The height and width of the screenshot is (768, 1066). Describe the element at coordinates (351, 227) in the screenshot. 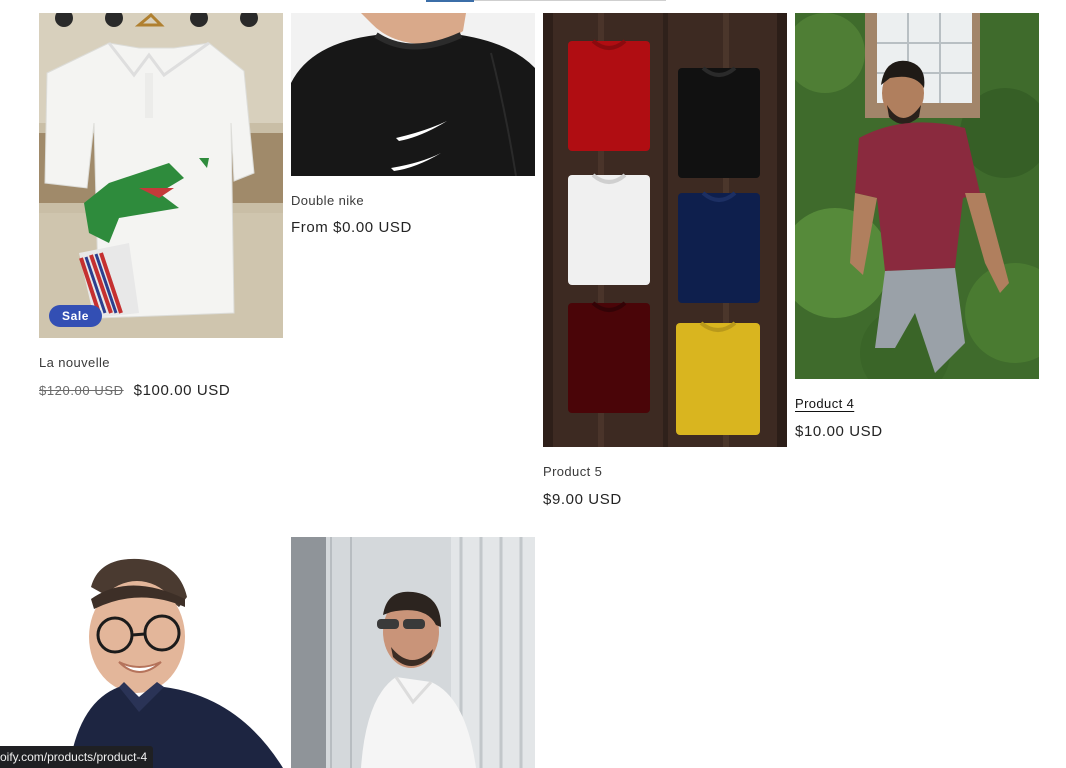

I see `product-price-double-nike: From $0.00 USD` at that location.